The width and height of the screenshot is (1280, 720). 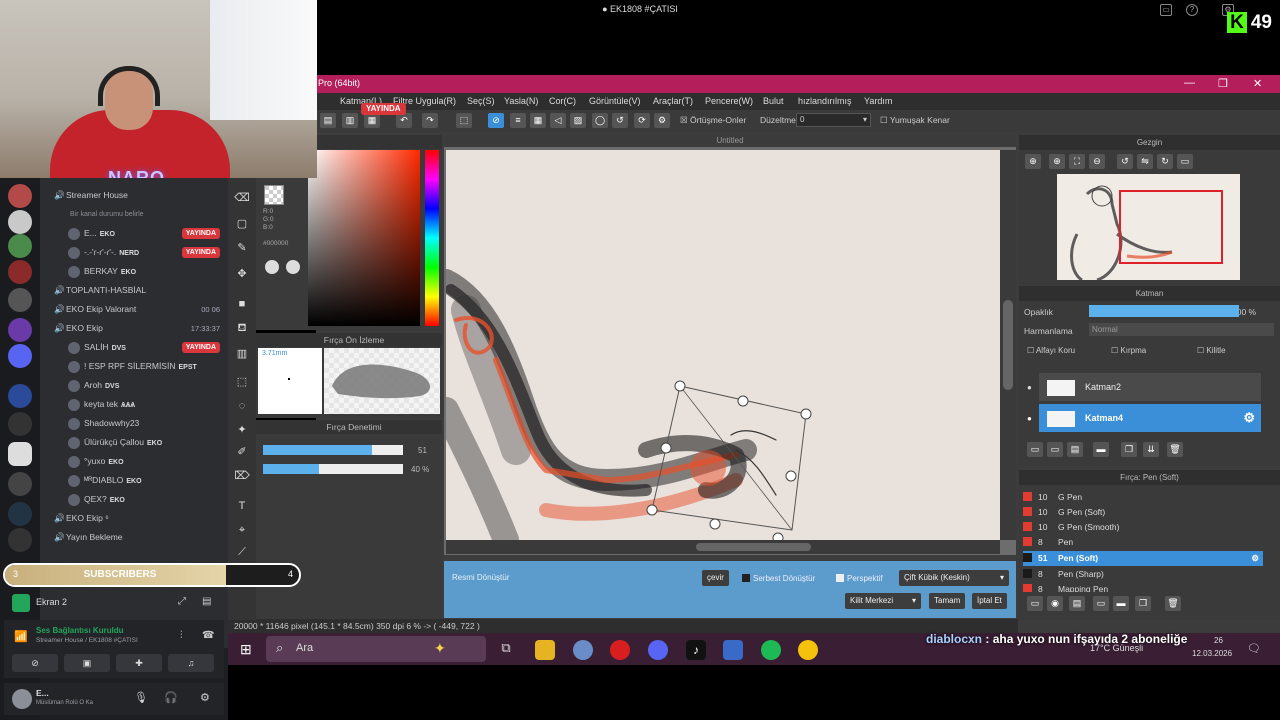 What do you see at coordinates (134, 195) in the screenshot?
I see `voice-channel: 🔊Streamer House` at bounding box center [134, 195].